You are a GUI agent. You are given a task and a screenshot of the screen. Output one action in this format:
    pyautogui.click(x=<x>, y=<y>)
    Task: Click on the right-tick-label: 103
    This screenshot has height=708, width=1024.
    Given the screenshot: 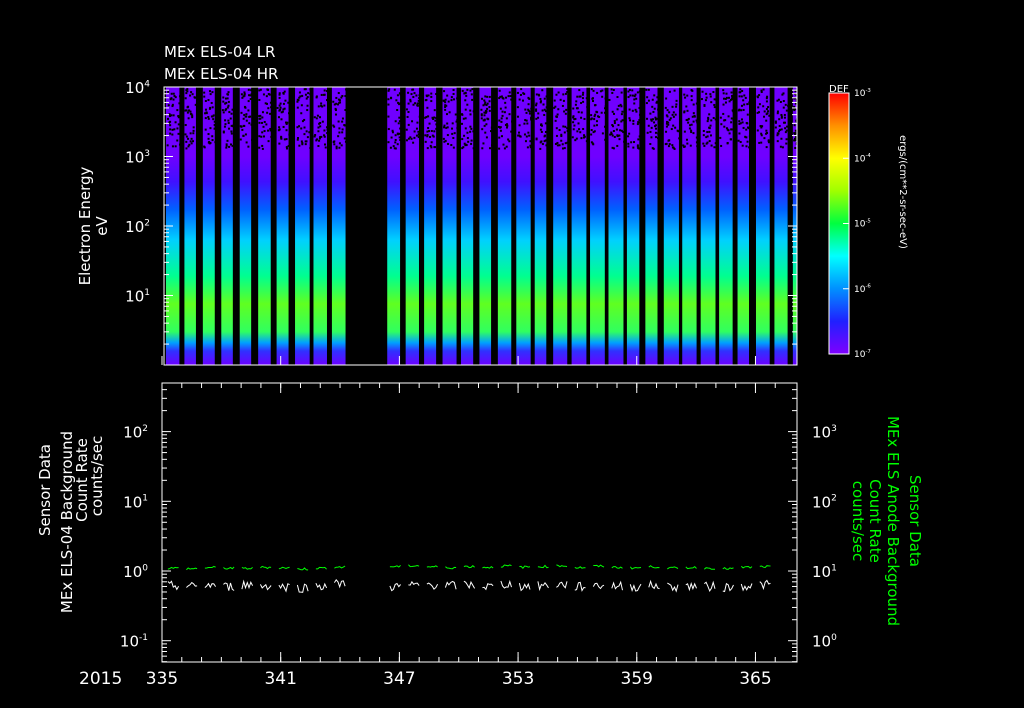 What is the action you would take?
    pyautogui.click(x=824, y=433)
    